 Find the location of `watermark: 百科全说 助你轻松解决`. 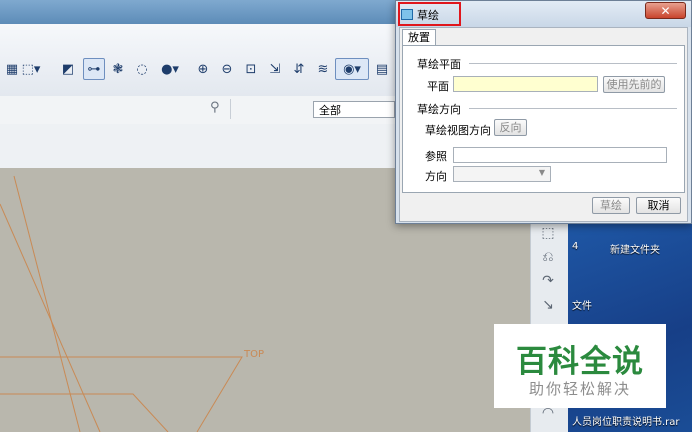

watermark: 百科全说 助你轻松解决 is located at coordinates (580, 366).